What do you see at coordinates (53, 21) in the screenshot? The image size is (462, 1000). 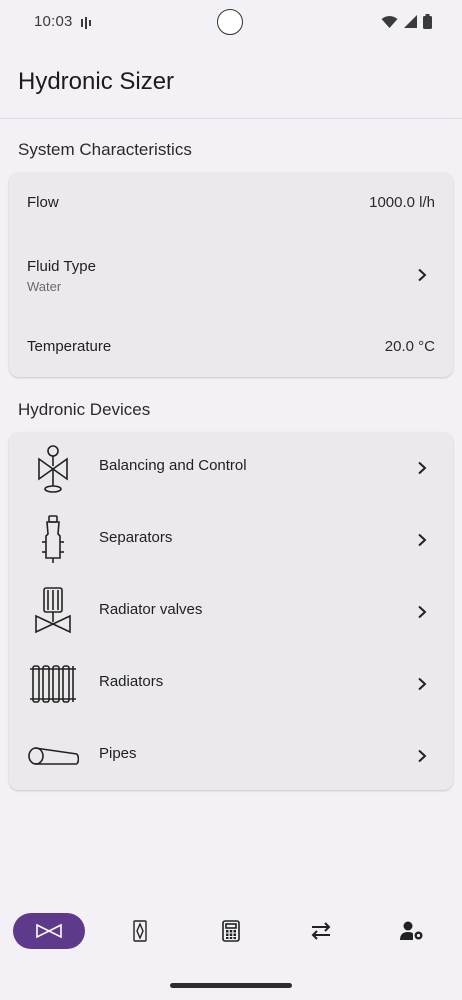 I see `status-time: 10:03` at bounding box center [53, 21].